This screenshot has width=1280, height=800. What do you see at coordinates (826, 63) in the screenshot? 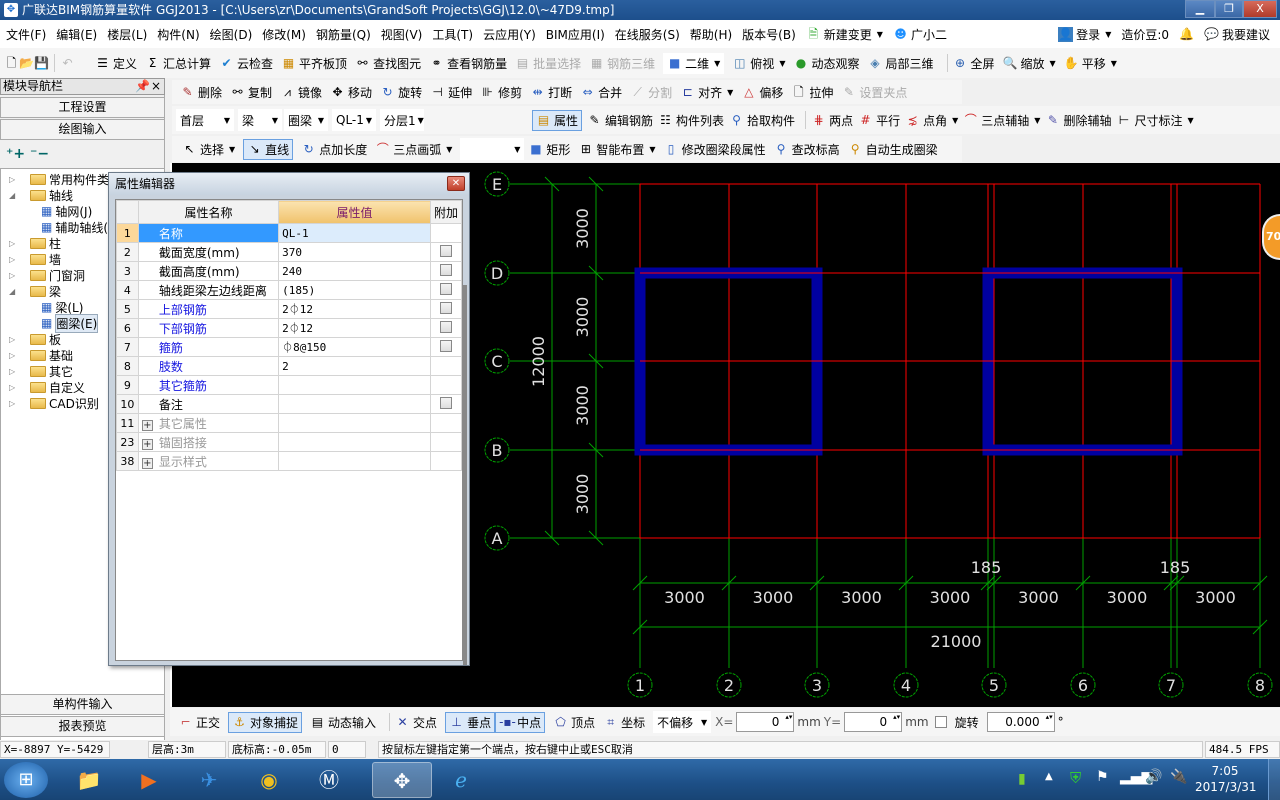
I see `dynamic-view-button: ● 动态观察` at bounding box center [826, 63].